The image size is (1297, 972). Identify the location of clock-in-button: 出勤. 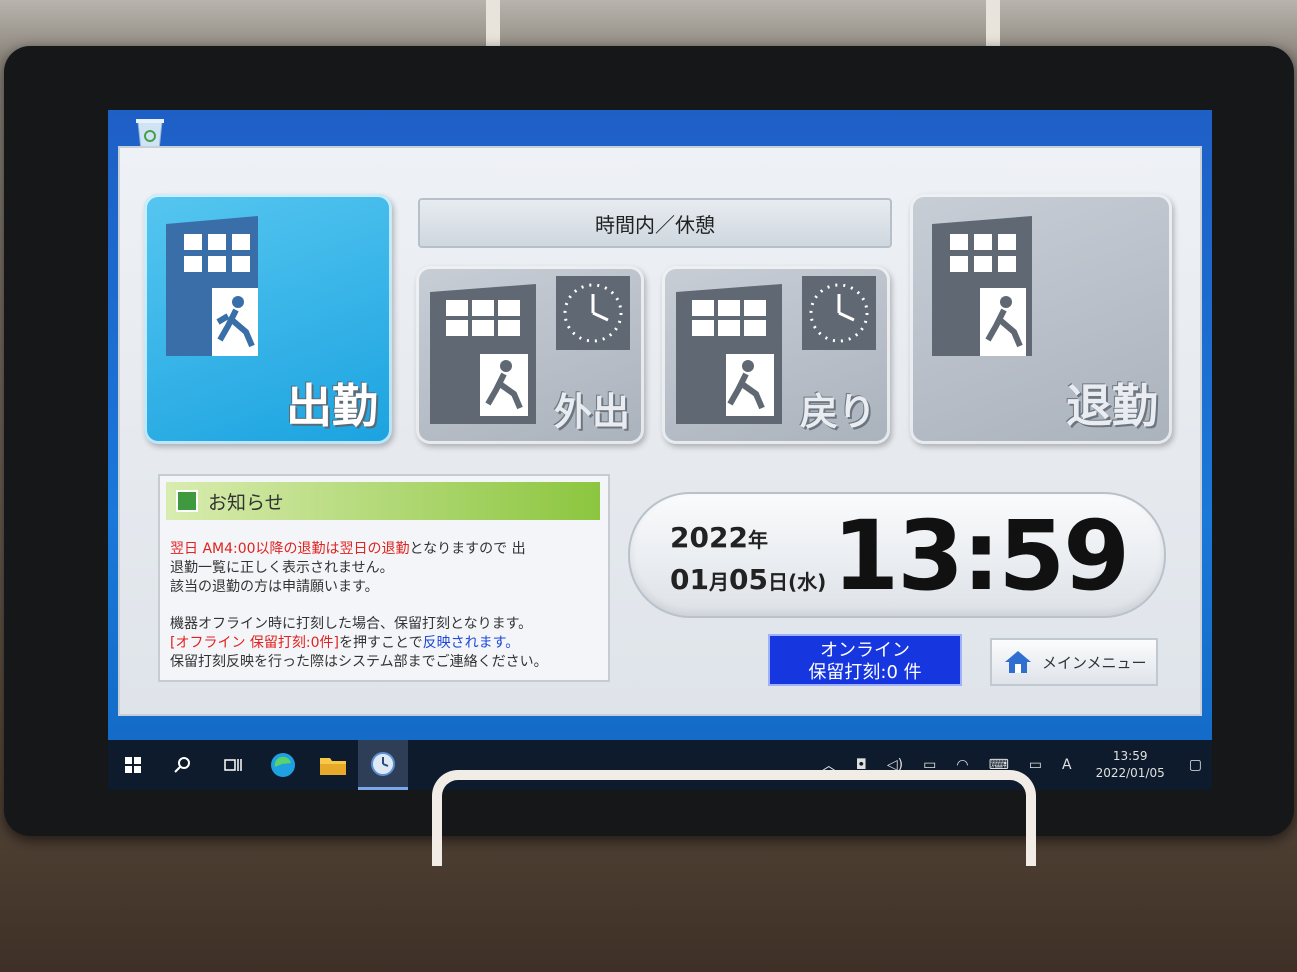
(268, 319).